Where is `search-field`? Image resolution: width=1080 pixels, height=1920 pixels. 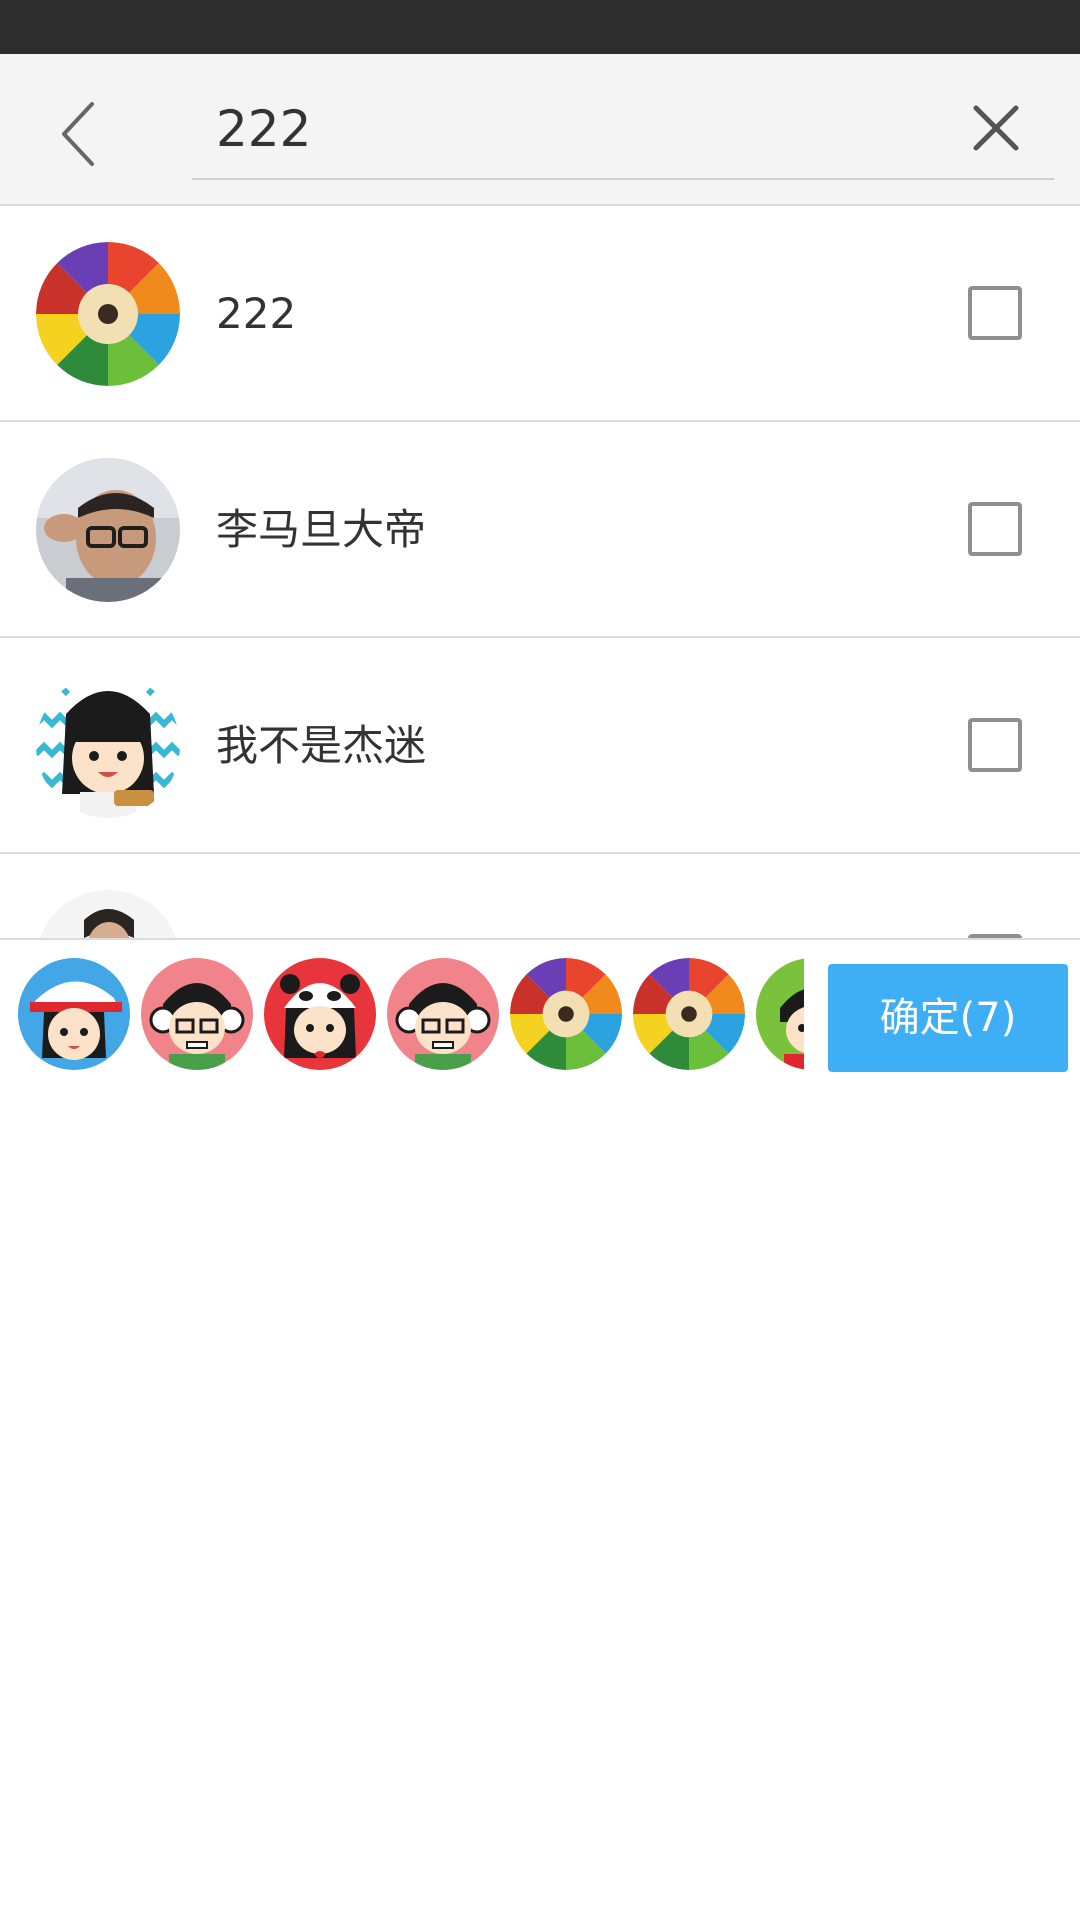
search-field is located at coordinates (623, 130).